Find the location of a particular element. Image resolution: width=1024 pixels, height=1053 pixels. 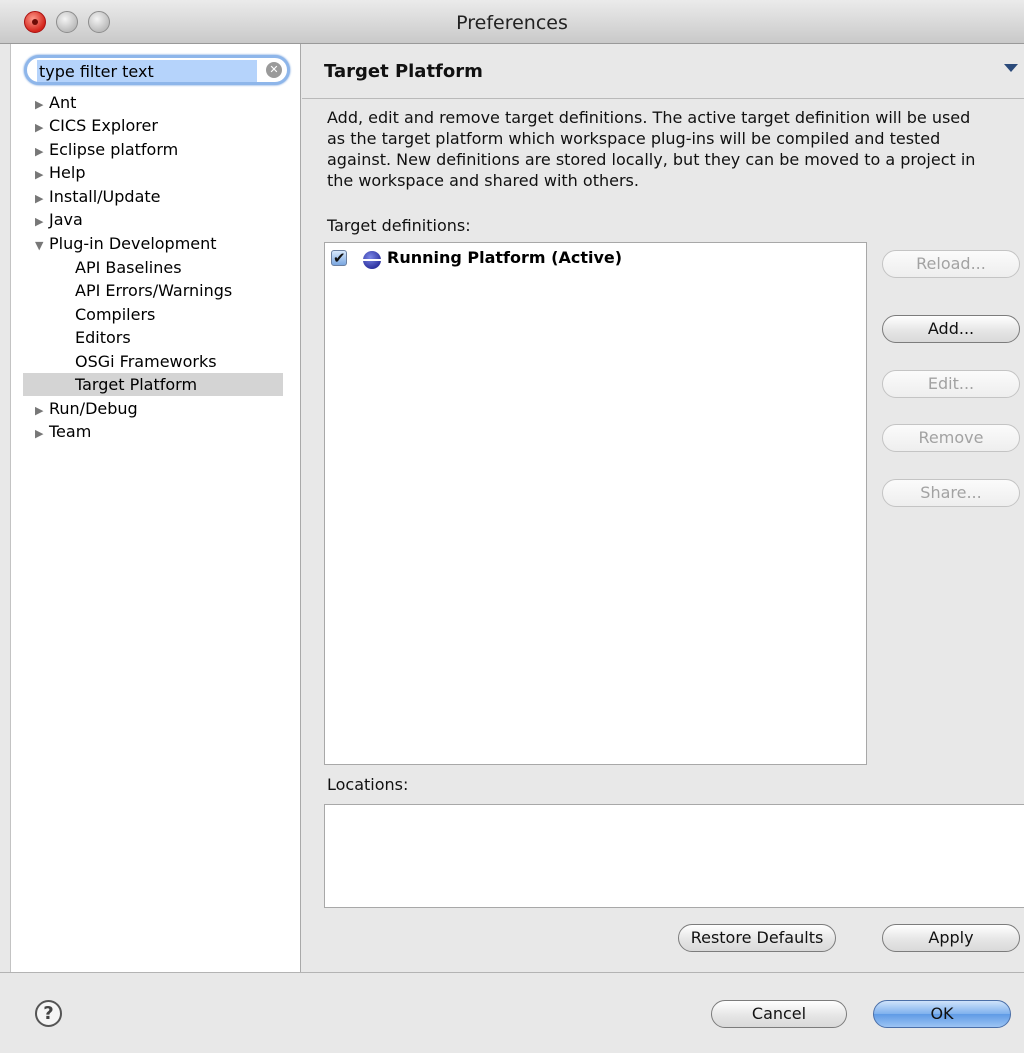

tree-item-label: API Errors/Warnings is located at coordinates (154, 290).